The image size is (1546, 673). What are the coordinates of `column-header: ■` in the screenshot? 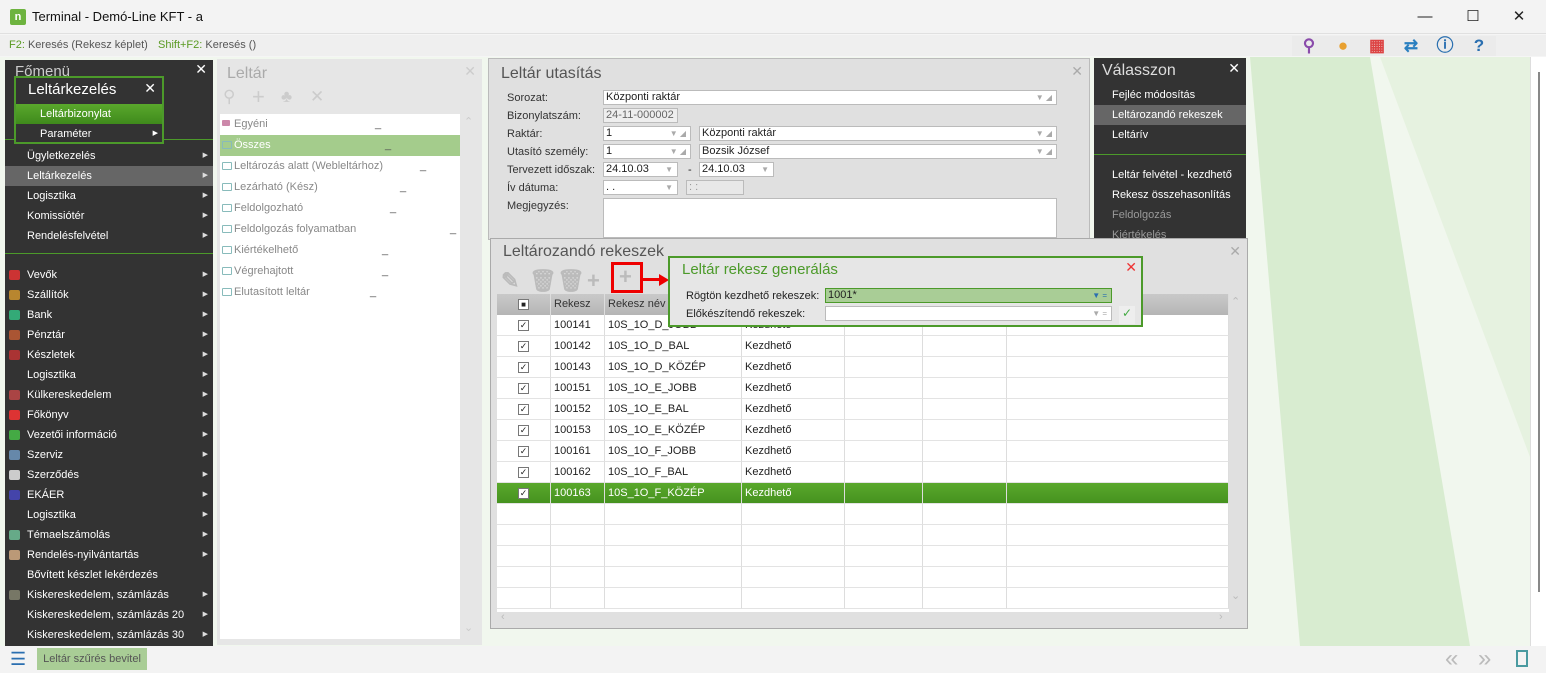 It's located at (524, 304).